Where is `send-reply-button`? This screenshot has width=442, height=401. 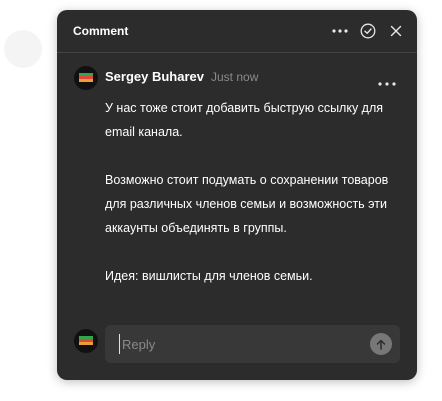 send-reply-button is located at coordinates (381, 344).